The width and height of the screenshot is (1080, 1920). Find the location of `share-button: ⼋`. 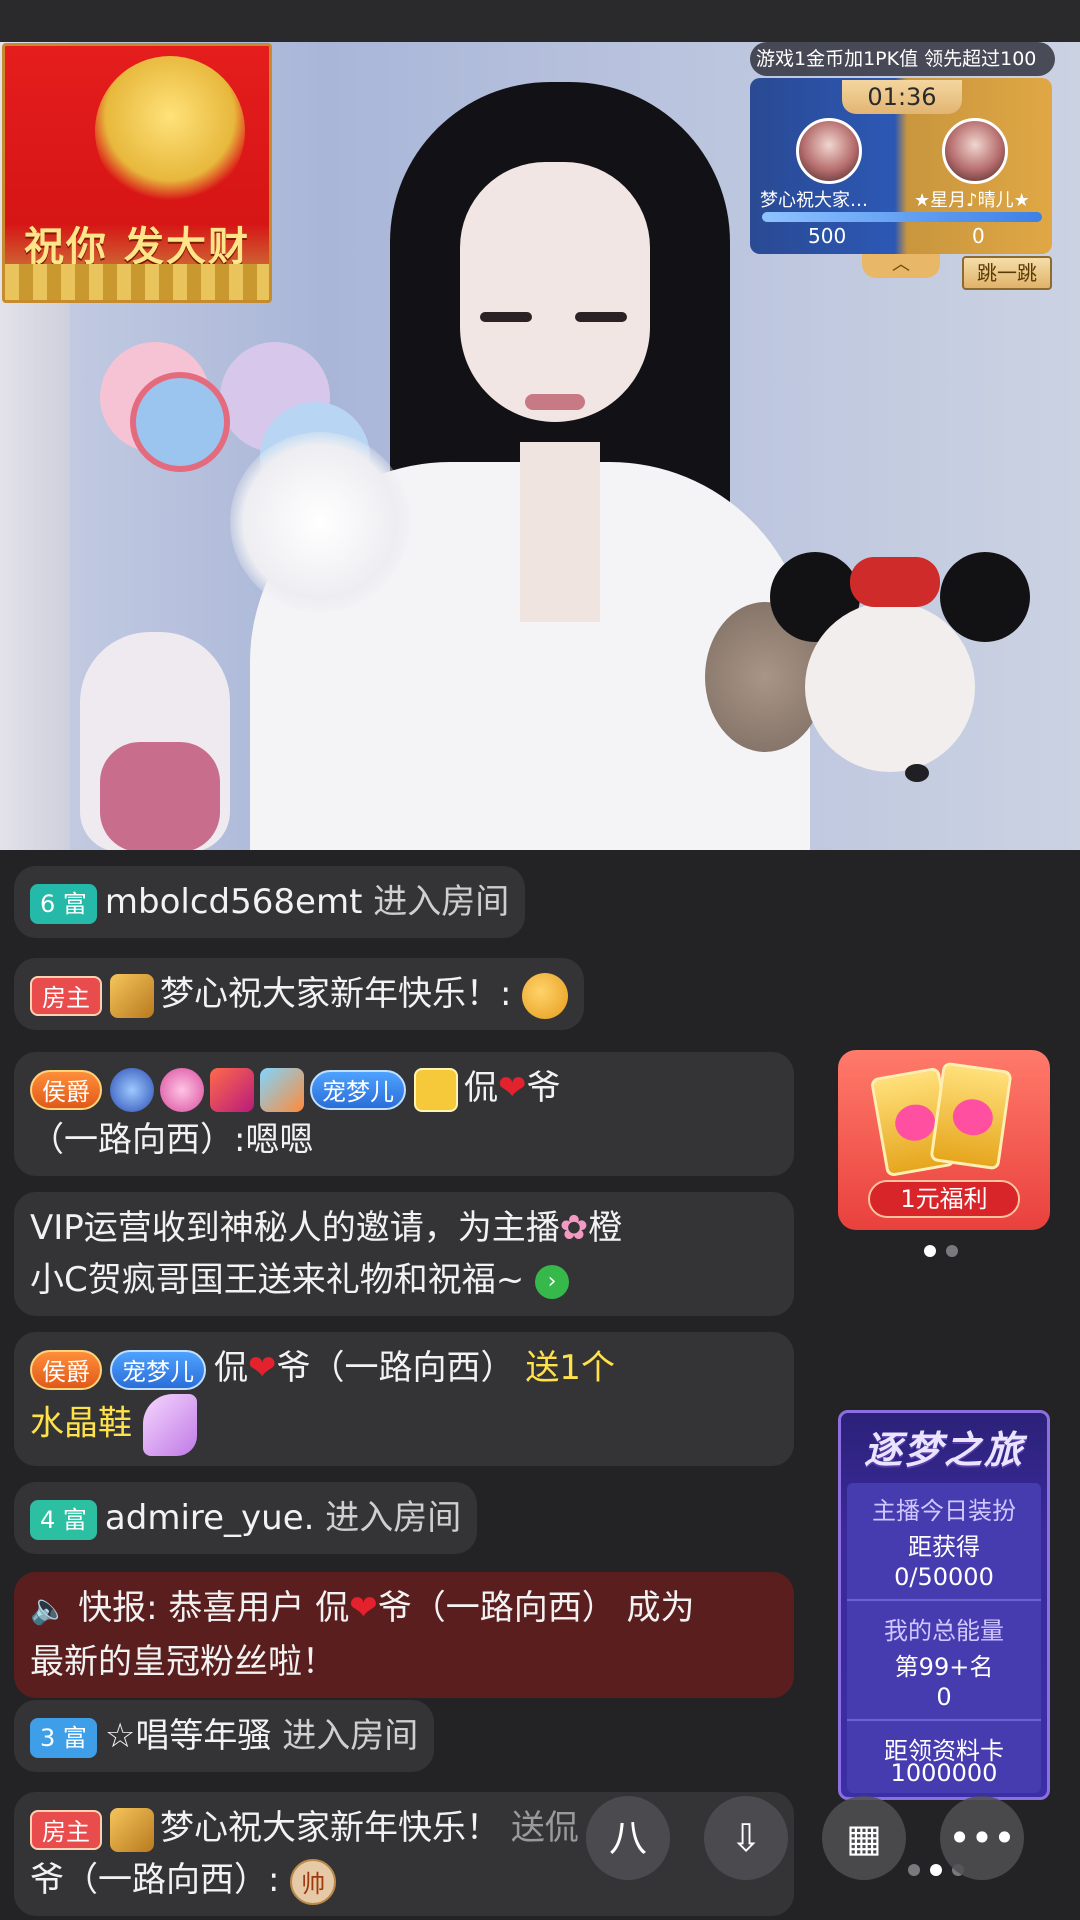

share-button: ⼋ is located at coordinates (628, 1838).